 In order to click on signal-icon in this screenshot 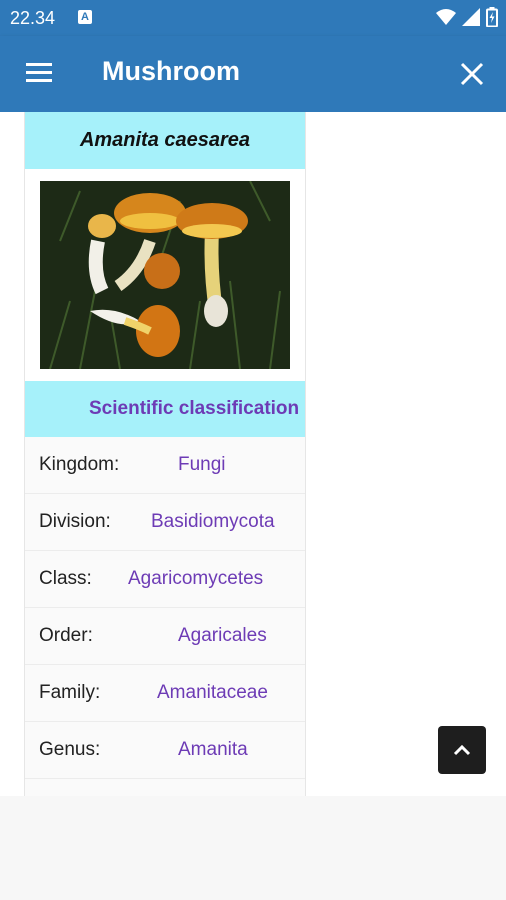, I will do `click(471, 17)`.